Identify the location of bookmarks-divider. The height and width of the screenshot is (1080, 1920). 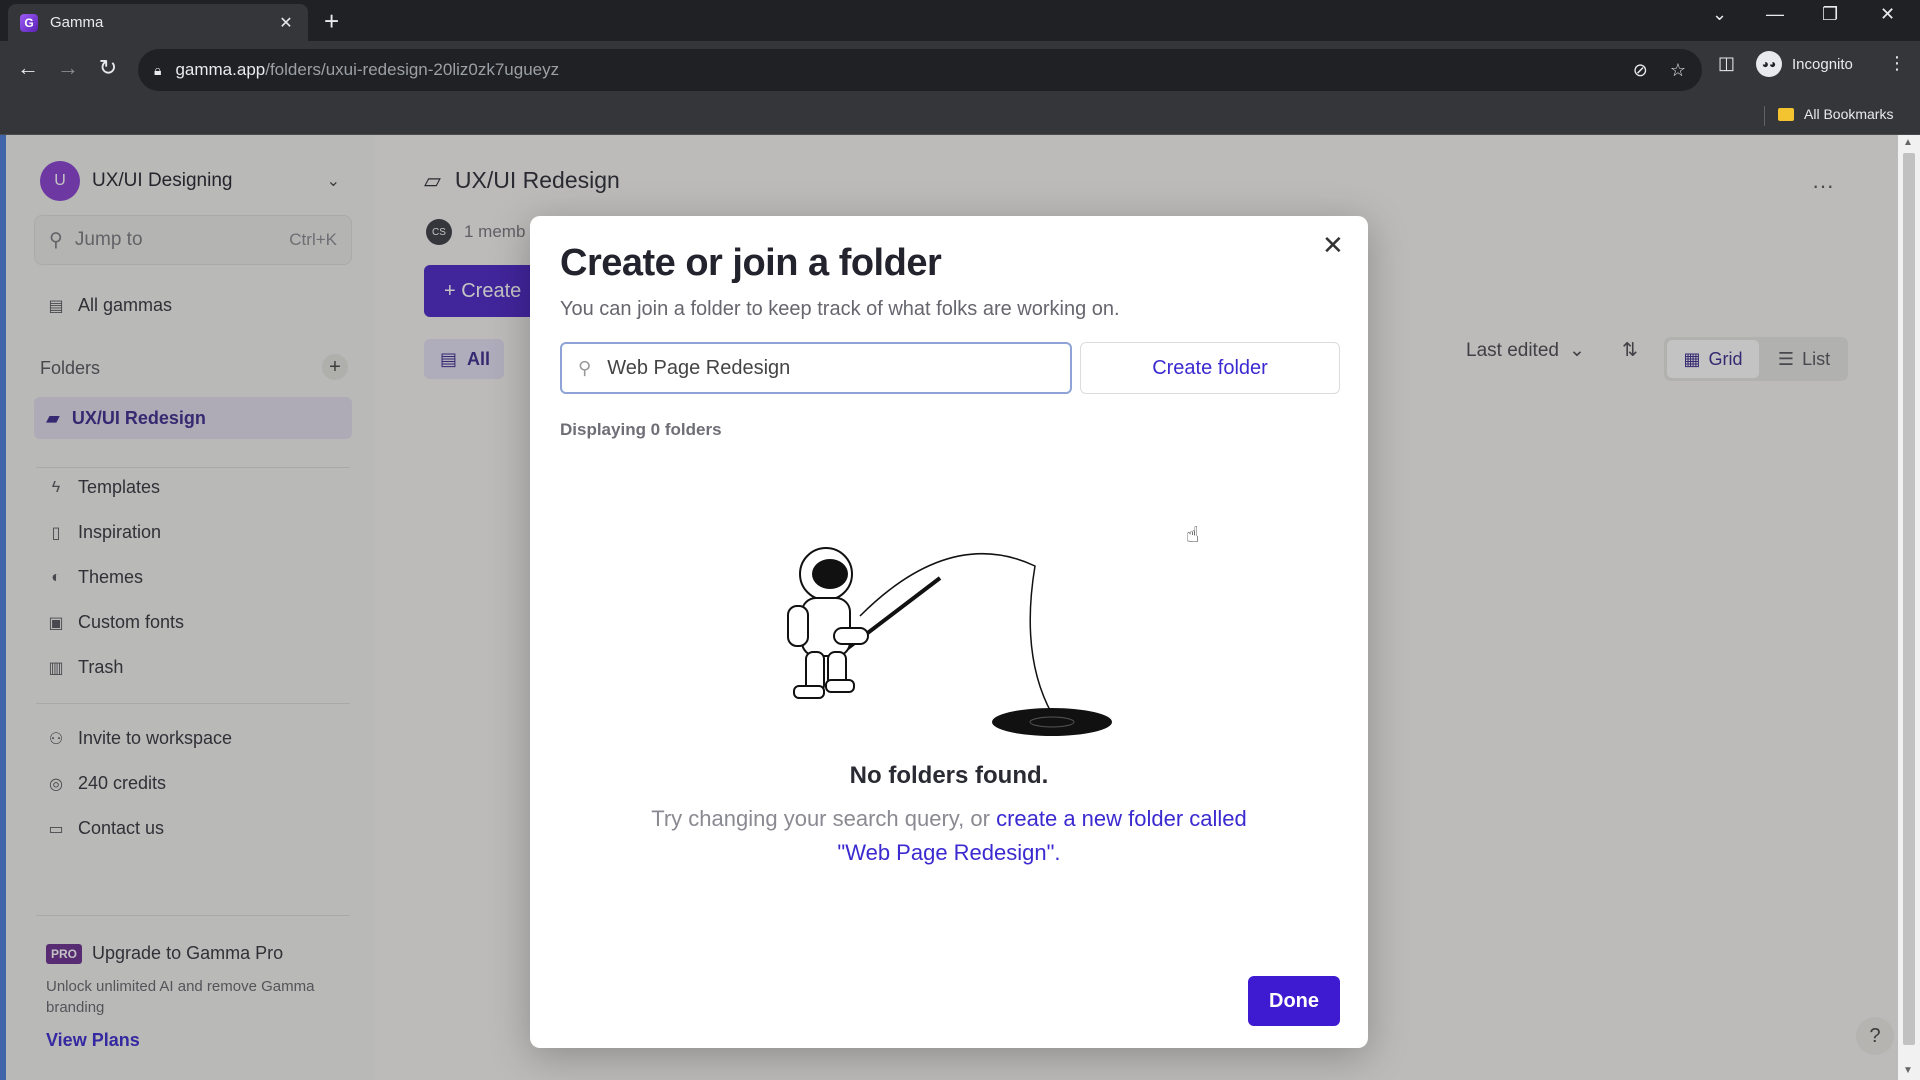
(1764, 116).